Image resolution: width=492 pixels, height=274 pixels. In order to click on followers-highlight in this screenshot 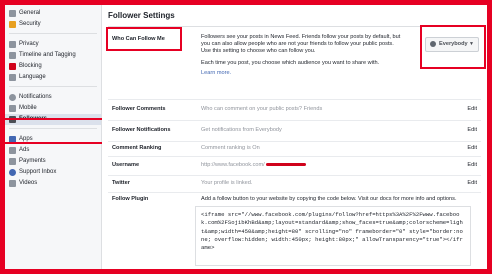, I will do `click(55, 131)`.